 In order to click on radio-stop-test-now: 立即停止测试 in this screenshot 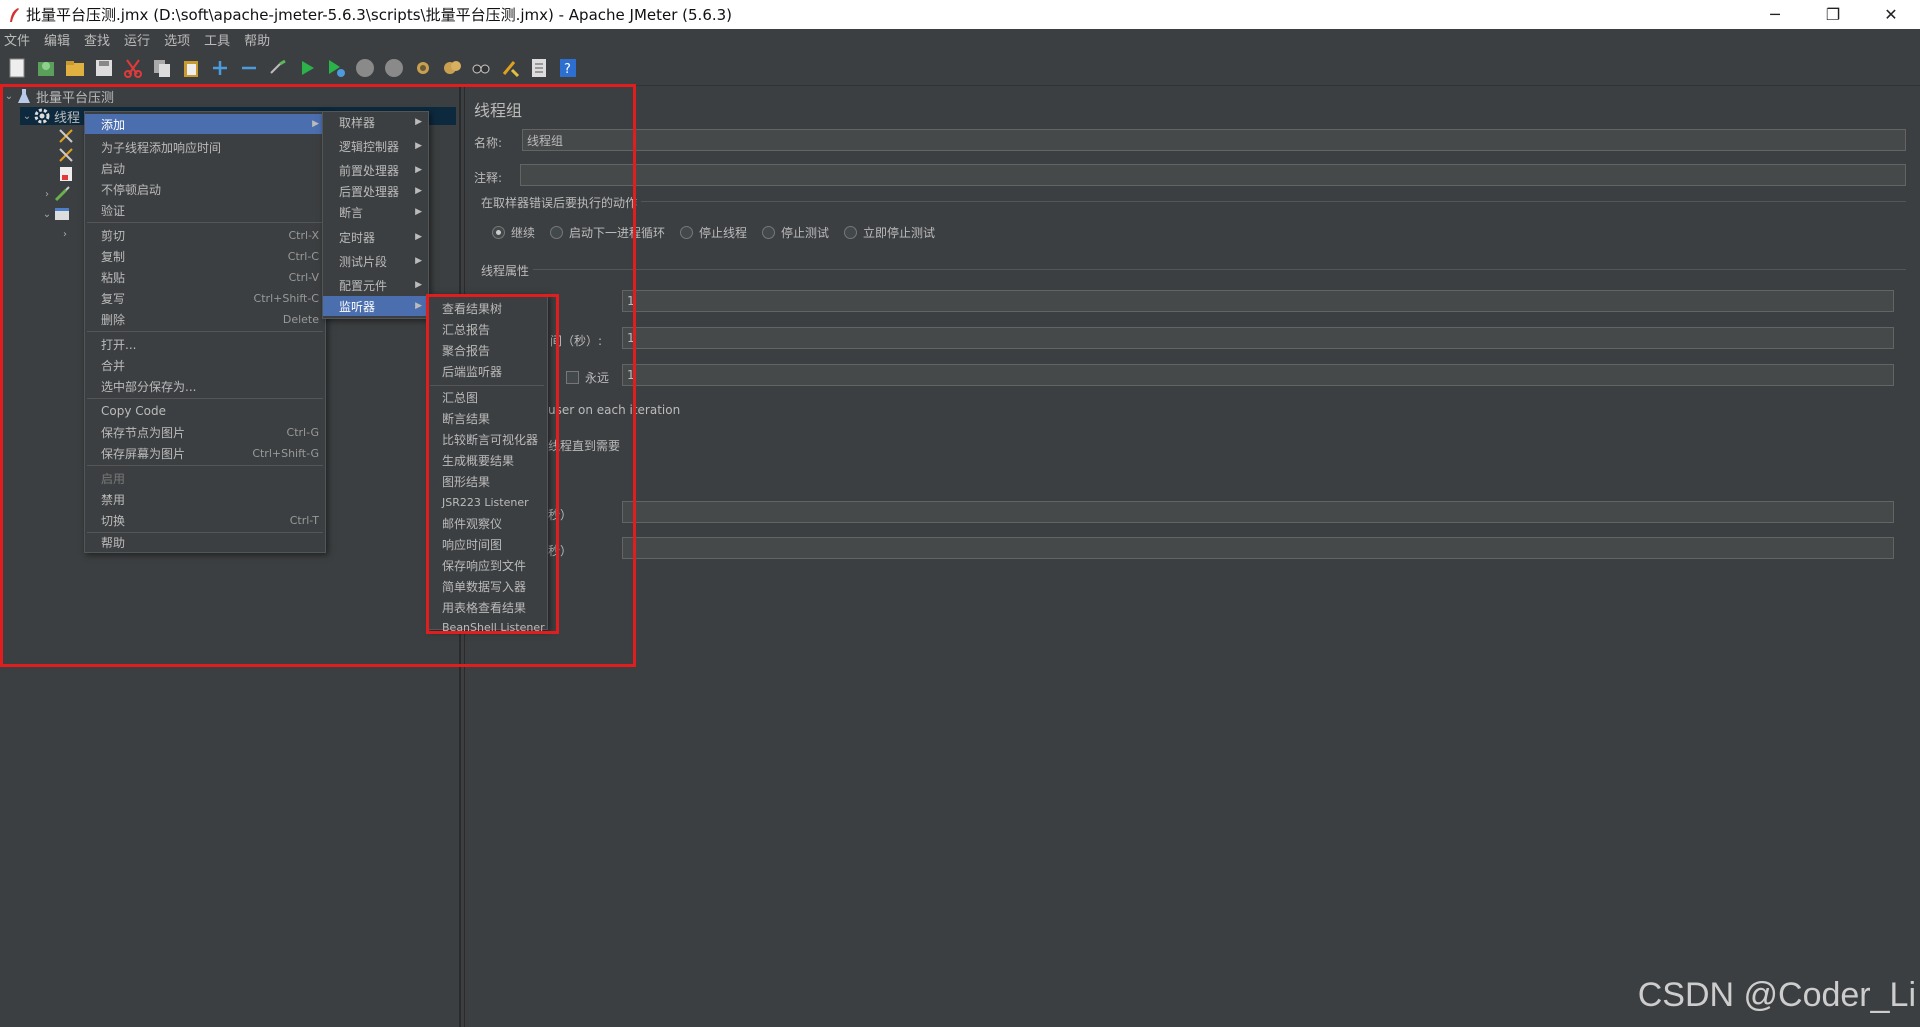, I will do `click(889, 232)`.